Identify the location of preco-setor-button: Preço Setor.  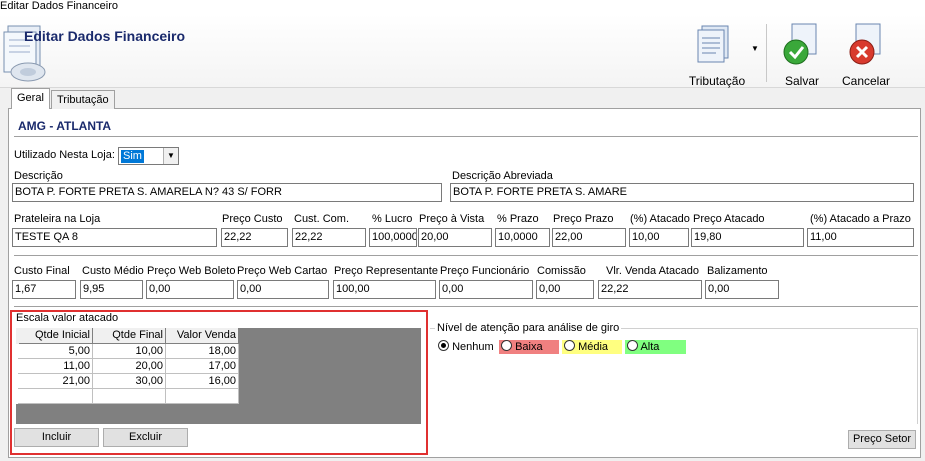
(882, 439).